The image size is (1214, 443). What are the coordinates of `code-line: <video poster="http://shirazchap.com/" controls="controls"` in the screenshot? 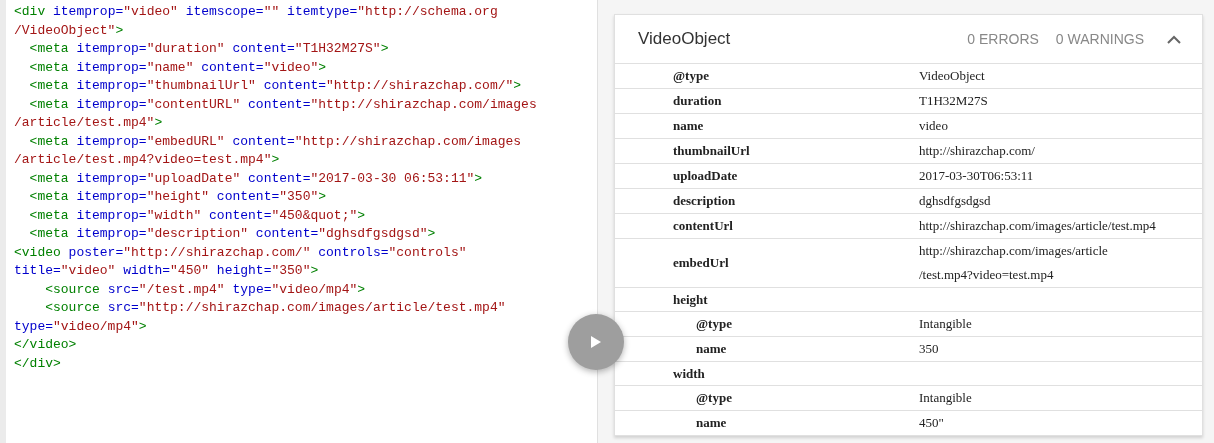 It's located at (240, 252).